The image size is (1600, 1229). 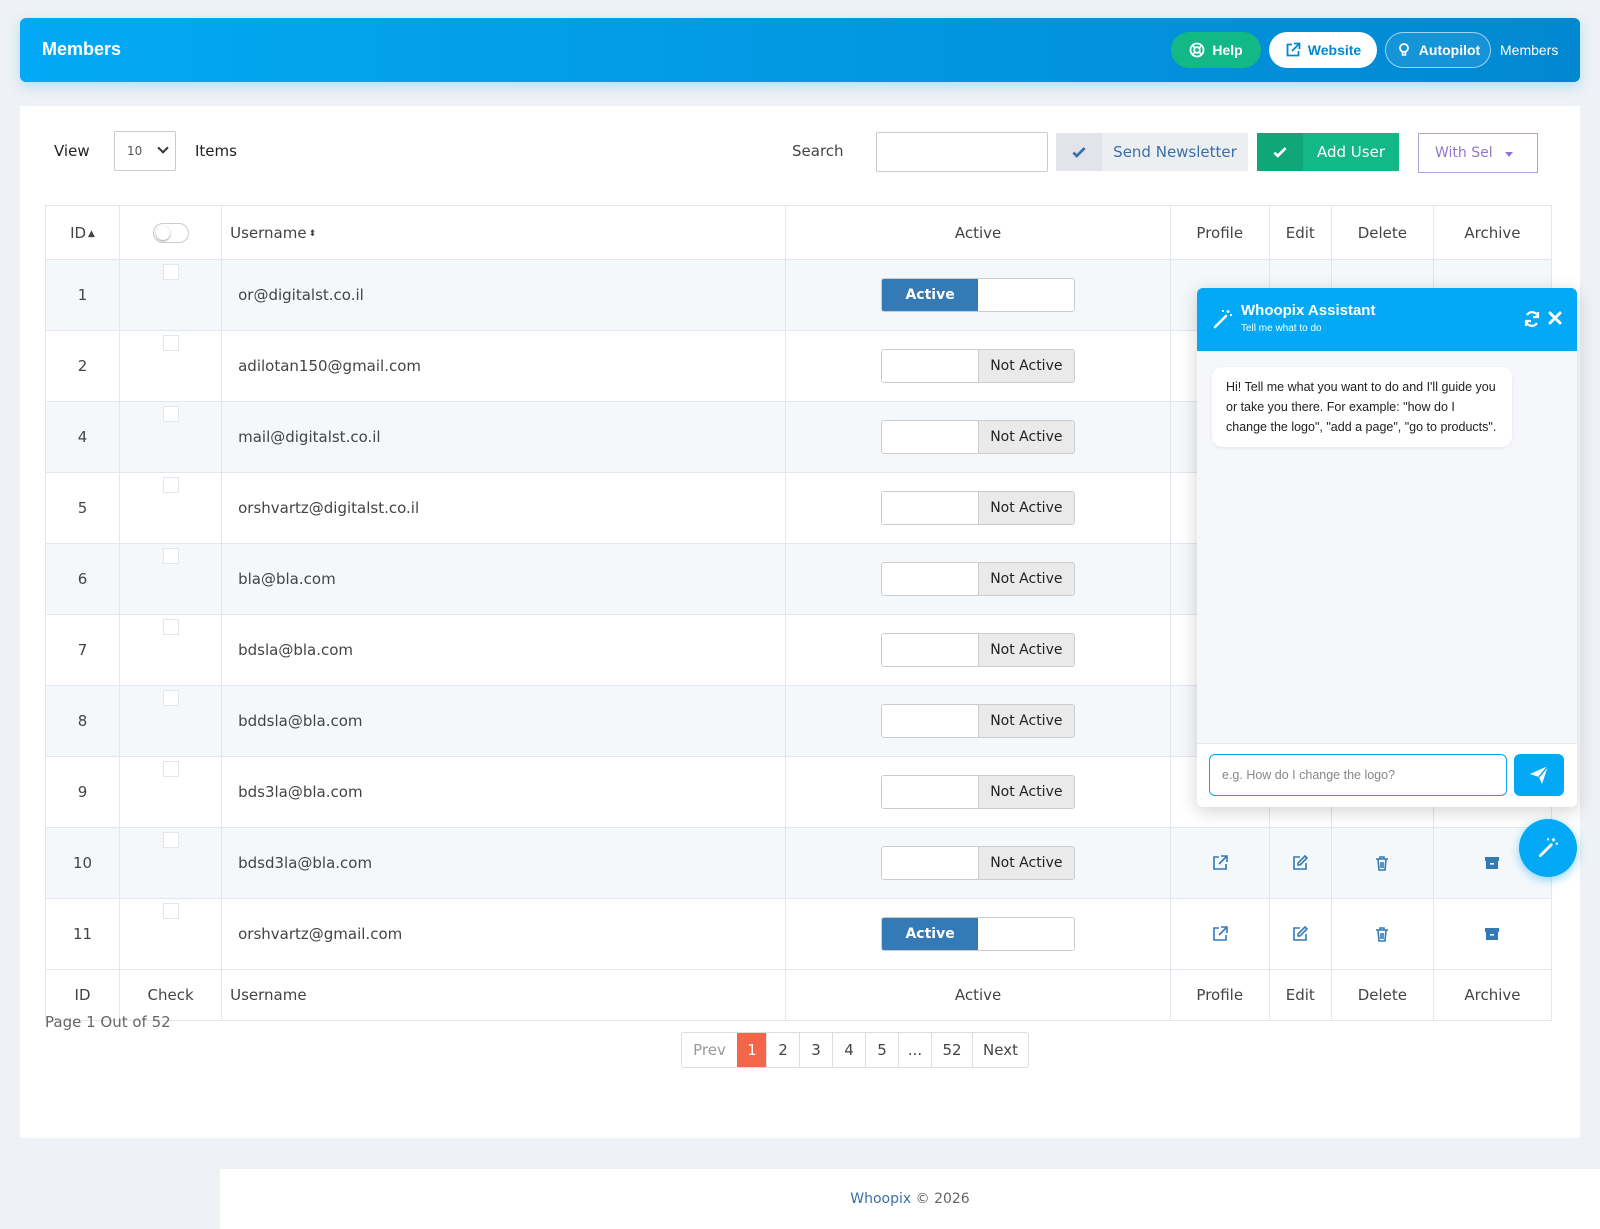 What do you see at coordinates (91, 233) in the screenshot?
I see `sort-asc-icon: ▲` at bounding box center [91, 233].